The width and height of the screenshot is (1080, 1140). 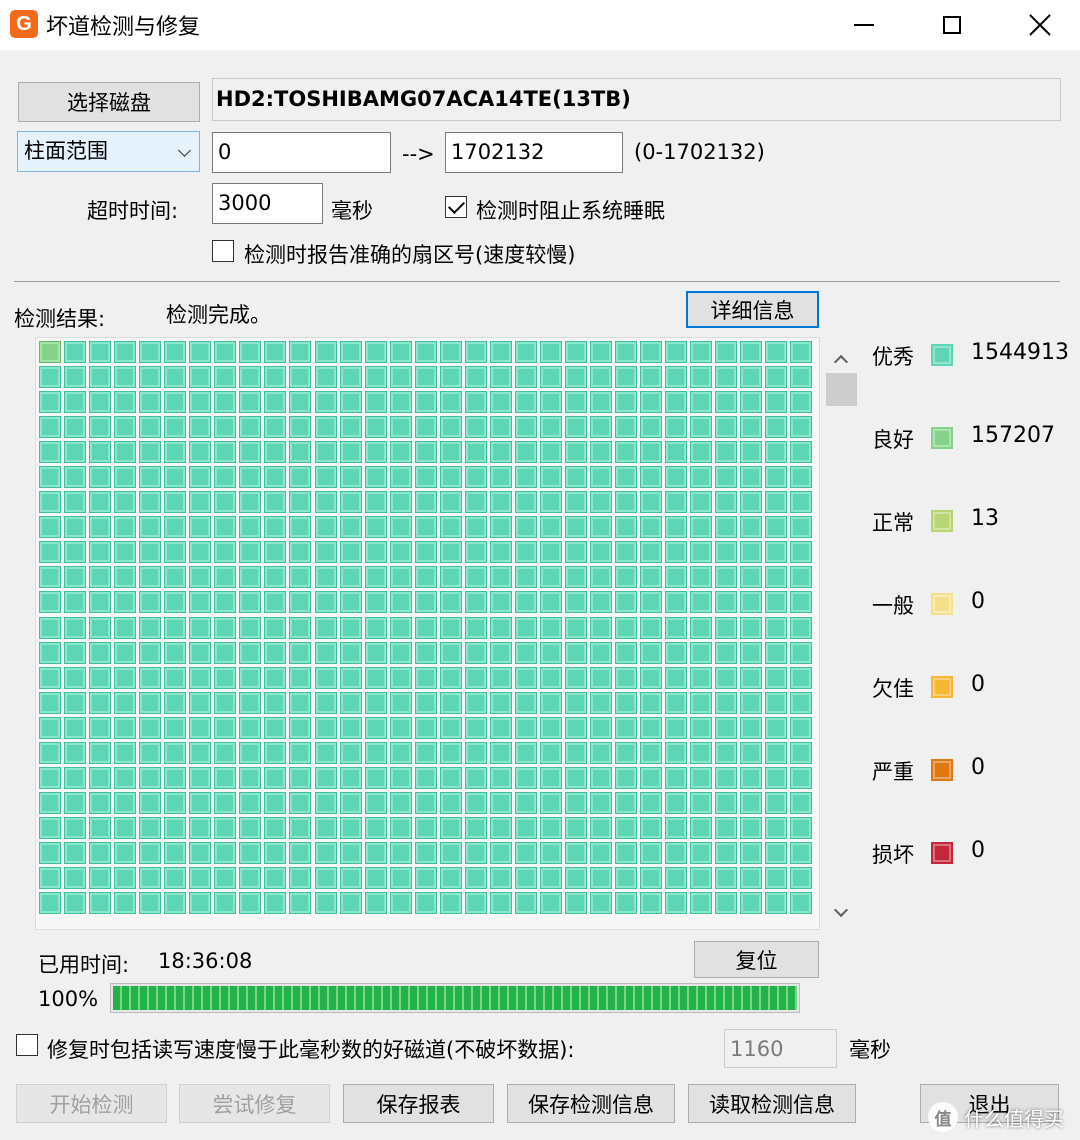 I want to click on legend-label: 一般, so click(x=893, y=606).